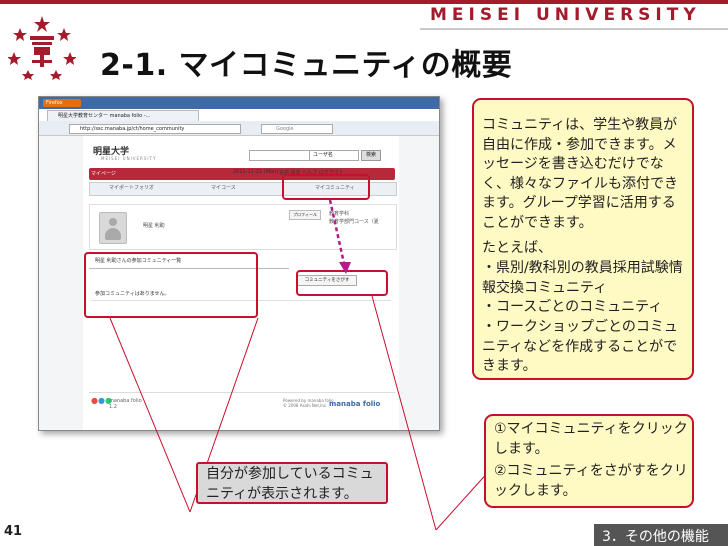 The image size is (728, 546). I want to click on callout-list-item: ・県別/教科別の教員採用試験情報交換コミュニティ, so click(582, 278).